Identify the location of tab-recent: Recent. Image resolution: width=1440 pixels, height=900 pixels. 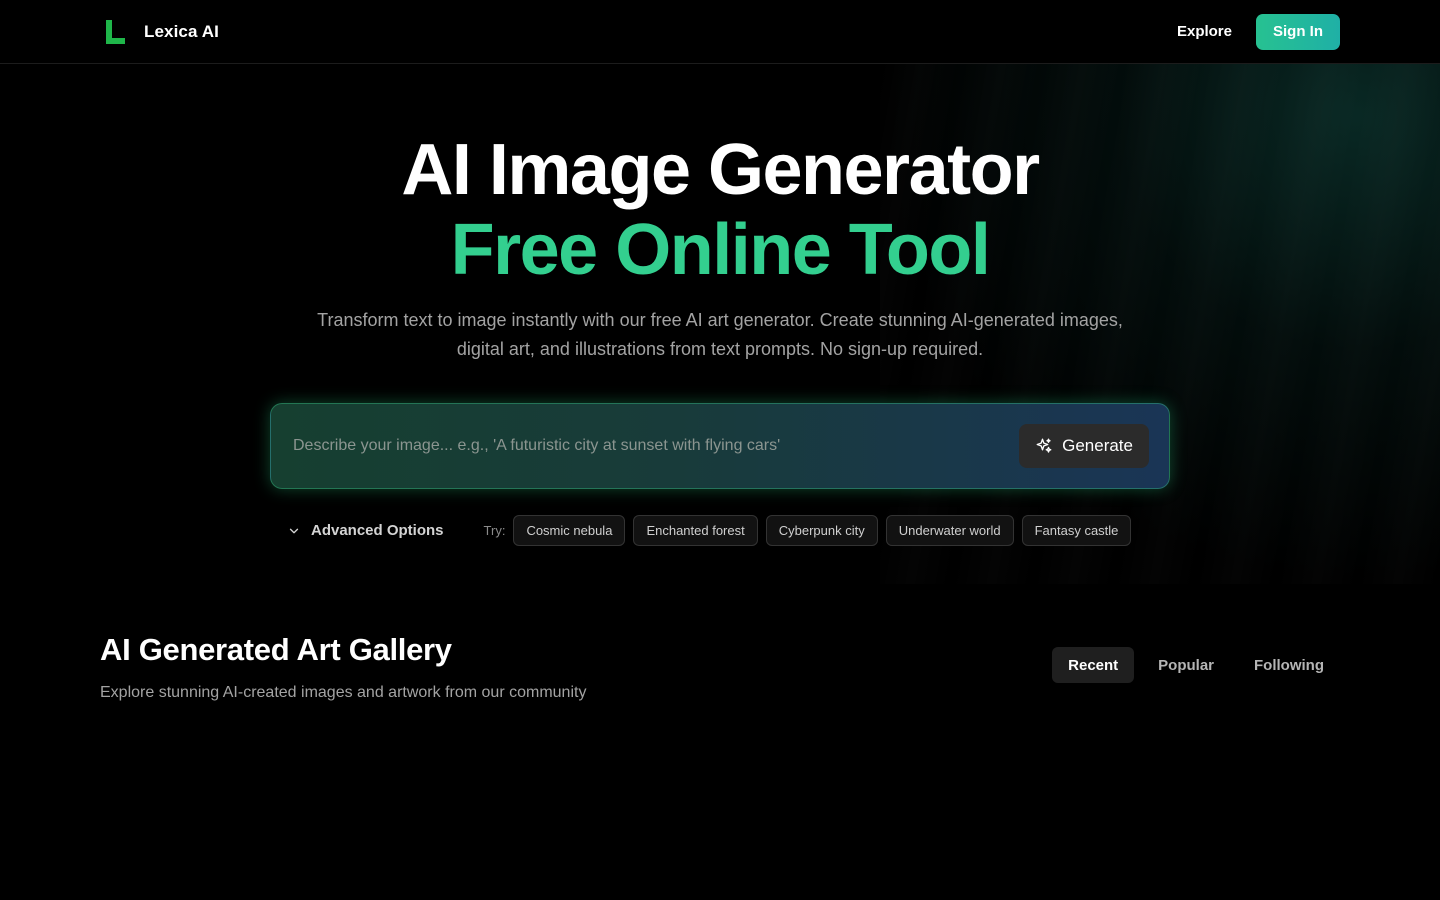
(1093, 665).